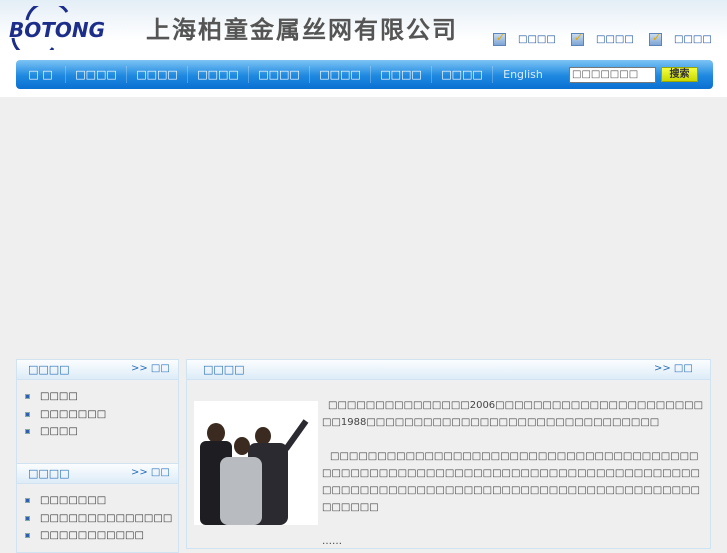 The width and height of the screenshot is (727, 553). Describe the element at coordinates (523, 74) in the screenshot. I see `nav-english: English` at that location.